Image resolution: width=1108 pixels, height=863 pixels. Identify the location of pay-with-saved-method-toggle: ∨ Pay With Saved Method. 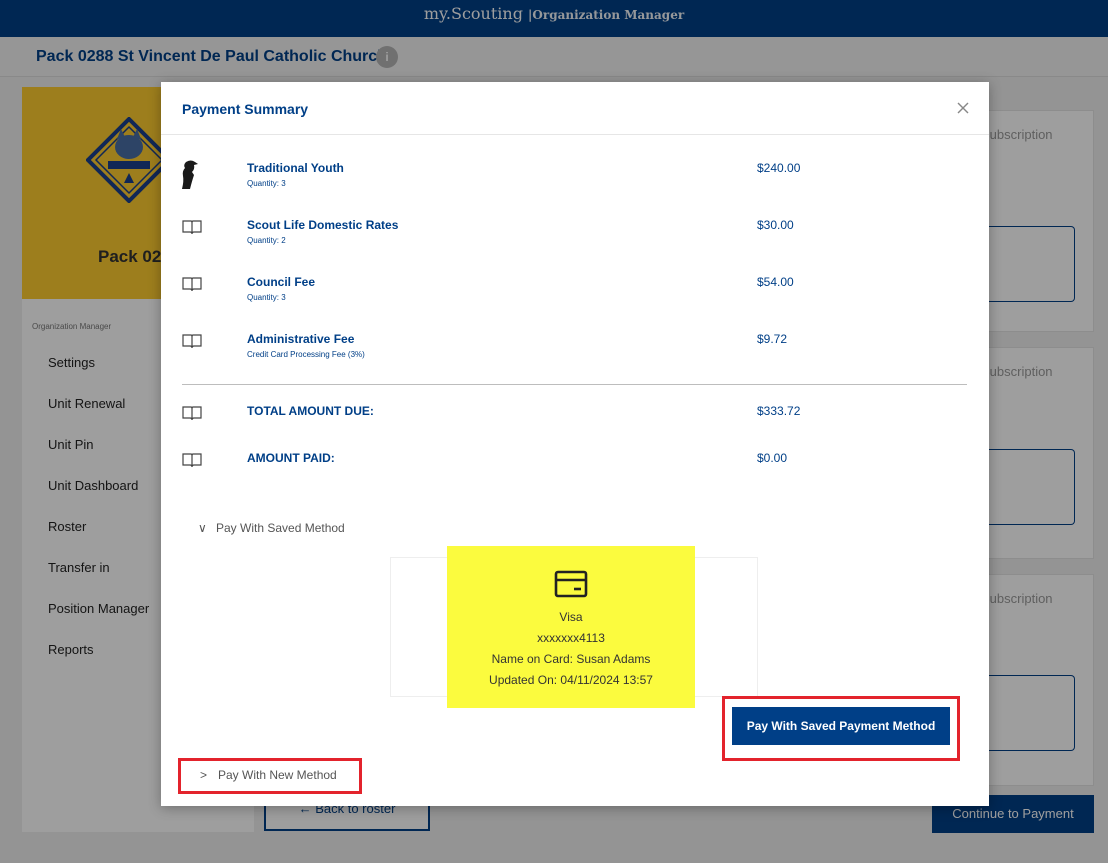
(271, 528).